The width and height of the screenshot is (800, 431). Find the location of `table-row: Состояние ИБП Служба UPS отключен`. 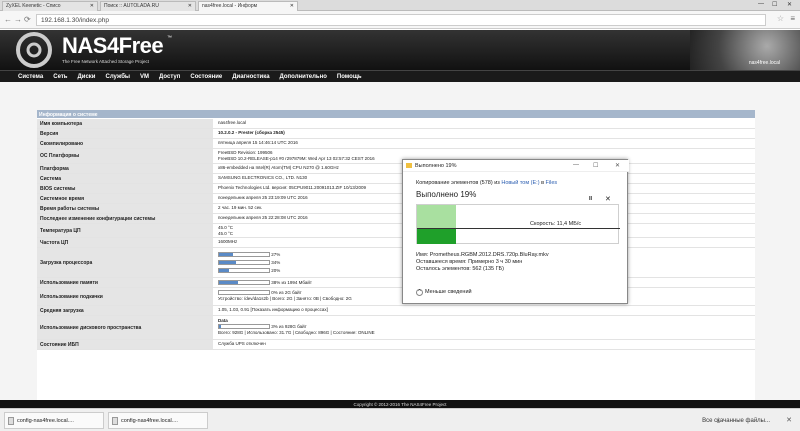

table-row: Состояние ИБП Служба UPS отключен is located at coordinates (396, 345).